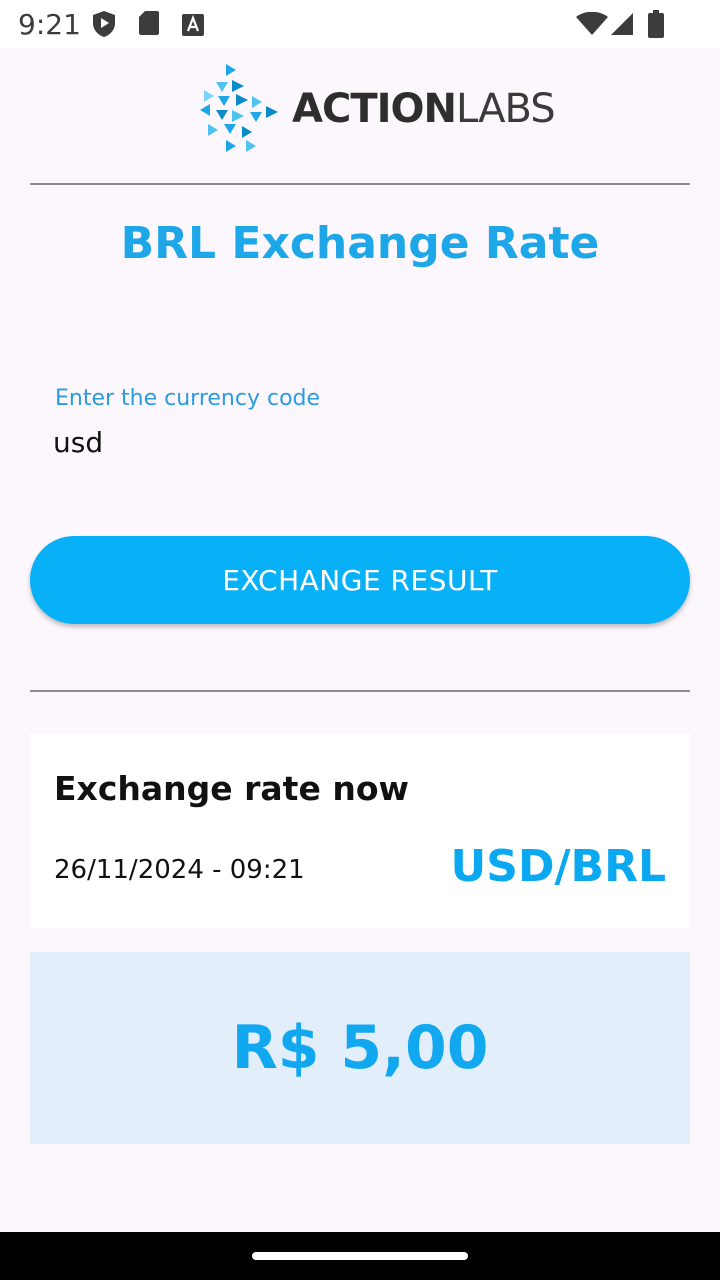 This screenshot has height=1280, width=720. Describe the element at coordinates (360, 24) in the screenshot. I see `status-bar: 9:21` at that location.